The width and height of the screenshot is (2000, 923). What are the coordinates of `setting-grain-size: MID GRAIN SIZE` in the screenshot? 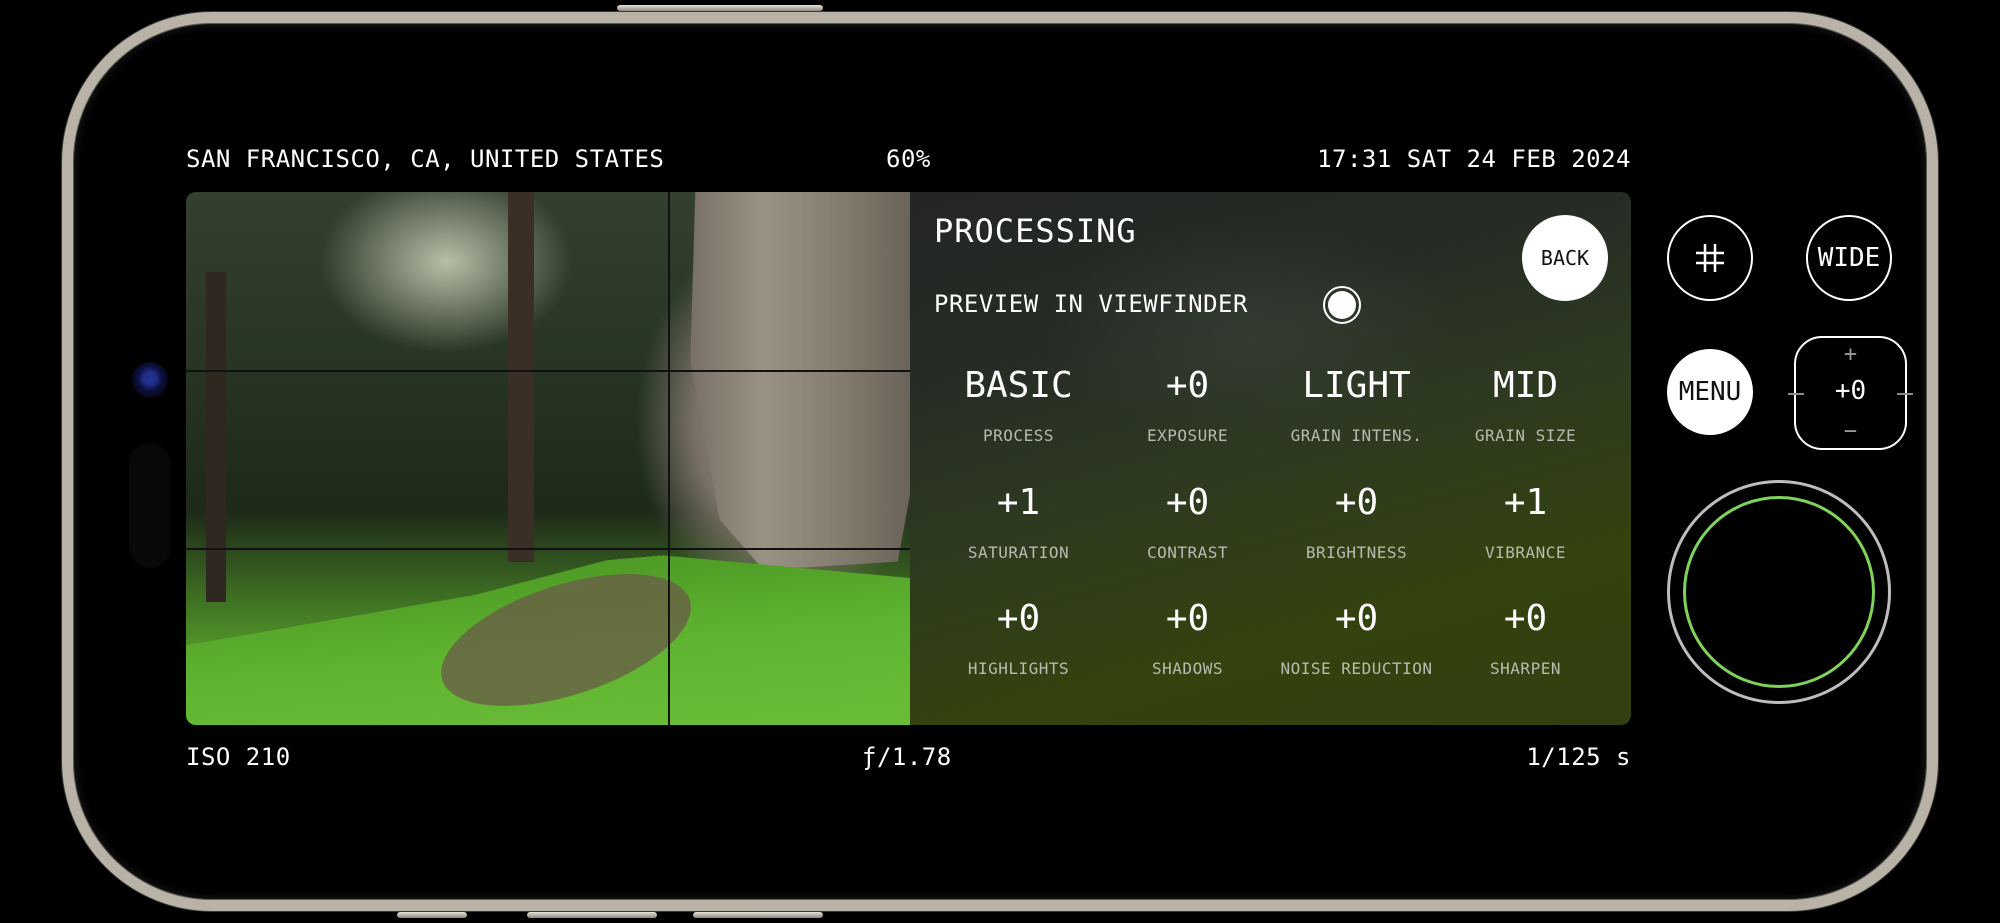 It's located at (1525, 420).